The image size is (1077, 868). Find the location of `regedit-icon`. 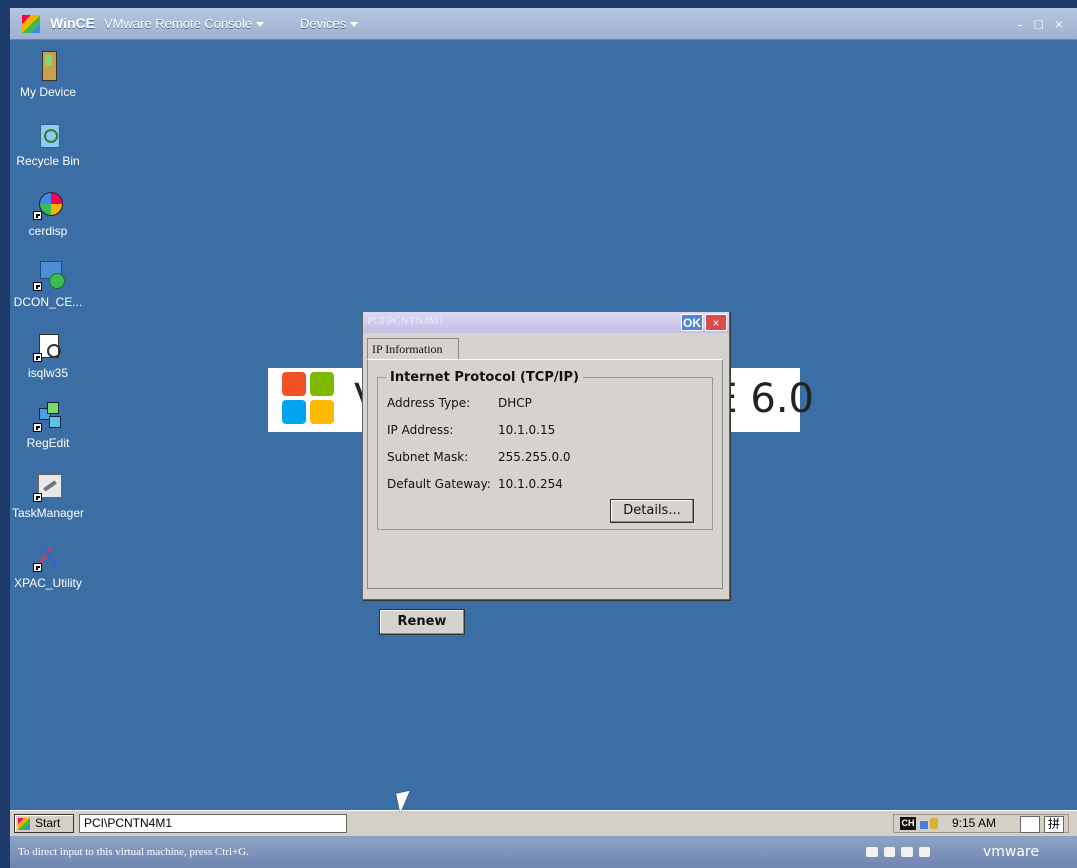

regedit-icon is located at coordinates (48, 417).